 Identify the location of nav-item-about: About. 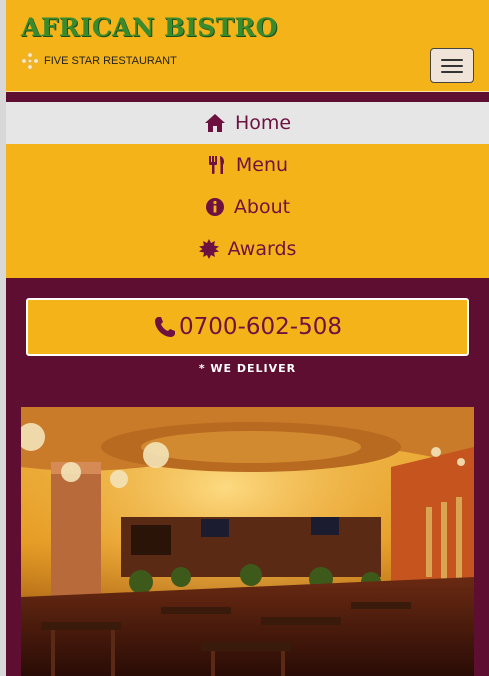
(247, 207).